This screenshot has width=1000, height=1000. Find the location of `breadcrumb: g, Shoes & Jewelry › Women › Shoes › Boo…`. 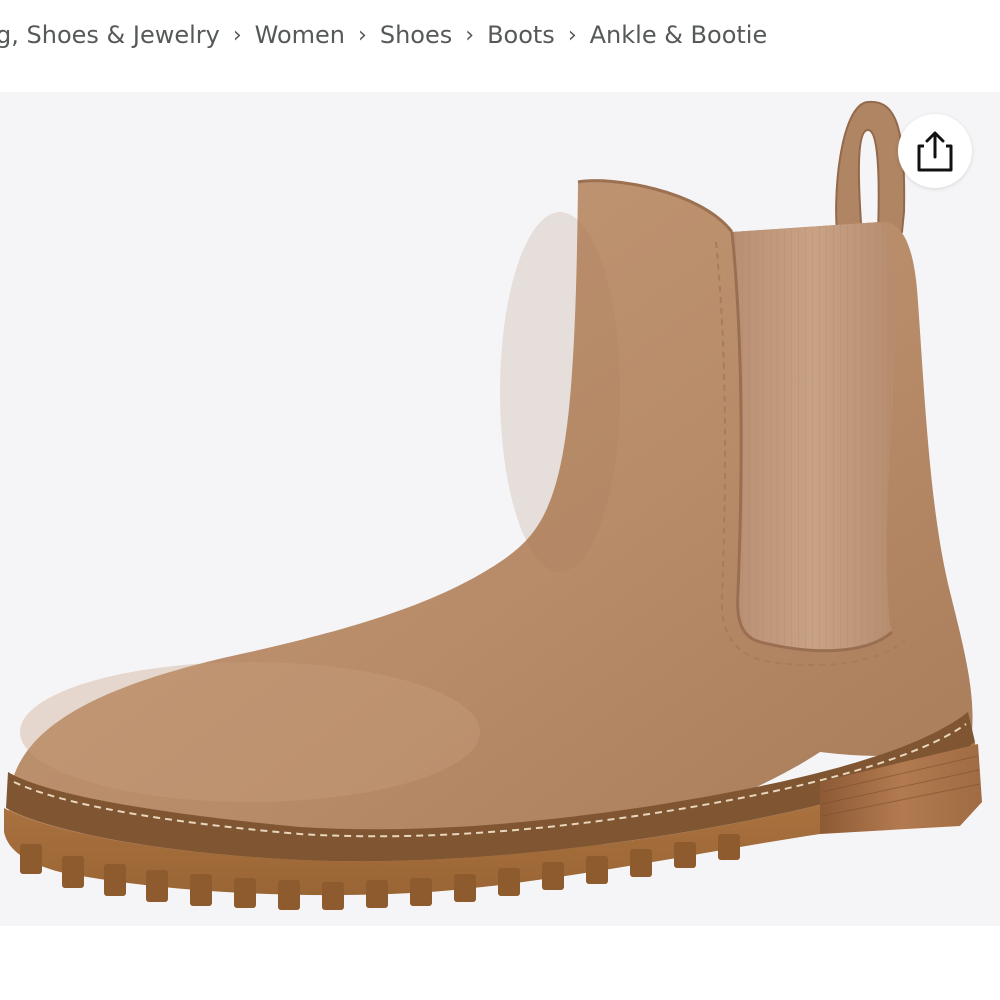

breadcrumb: g, Shoes & Jewelry › Women › Shoes › Boo… is located at coordinates (383, 35).